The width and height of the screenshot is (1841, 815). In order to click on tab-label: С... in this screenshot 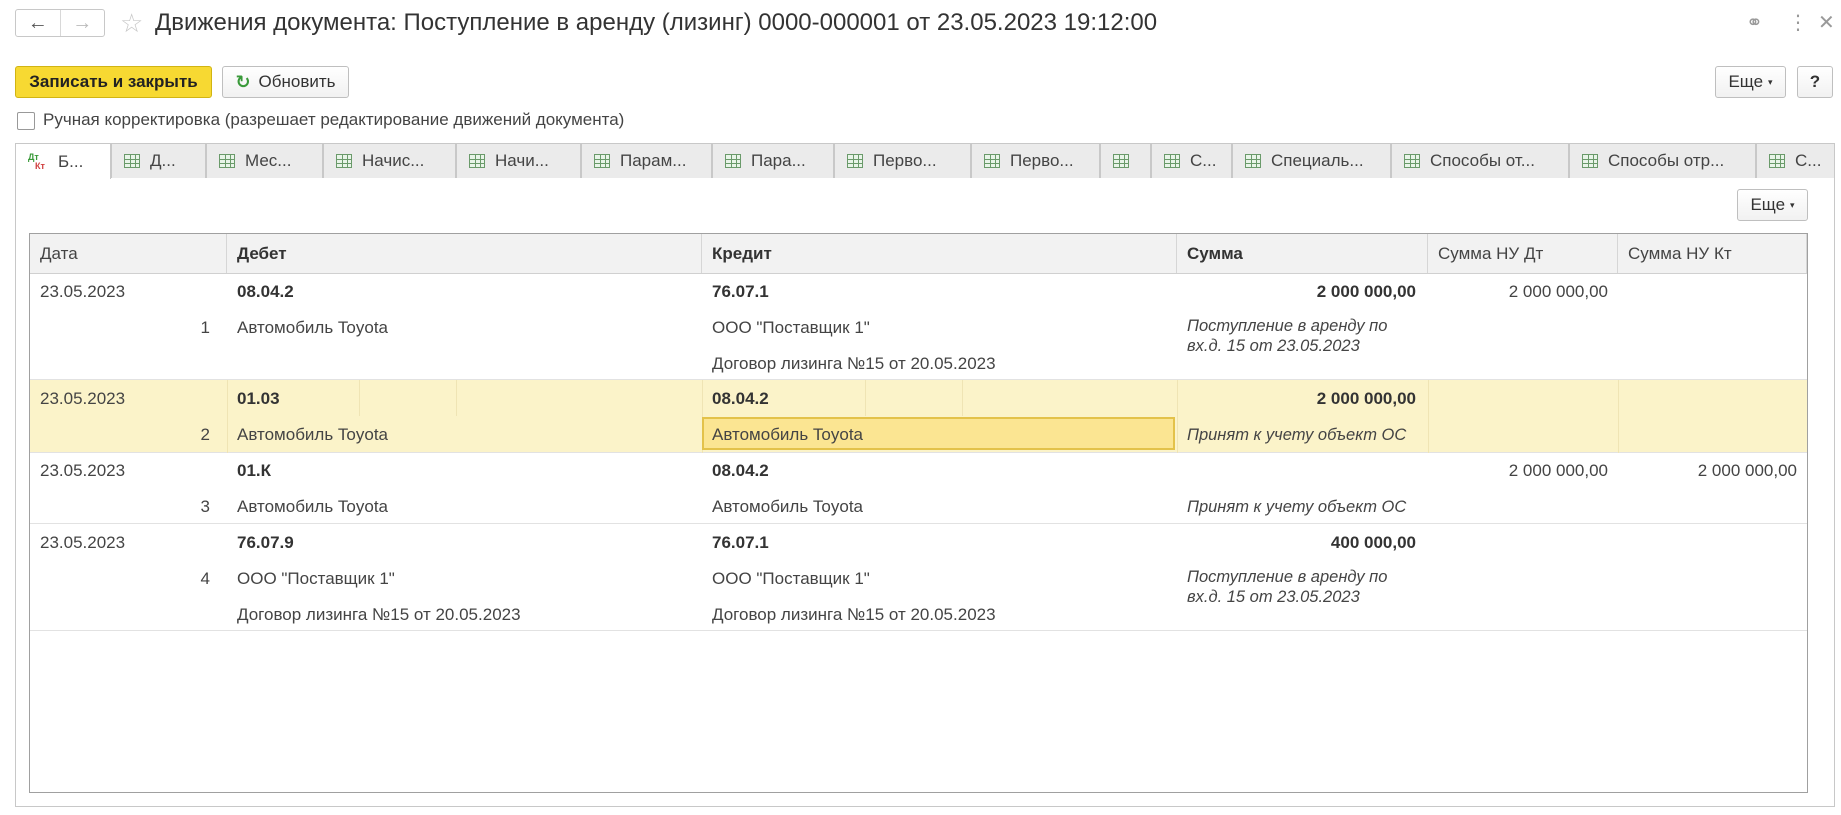, I will do `click(1203, 160)`.